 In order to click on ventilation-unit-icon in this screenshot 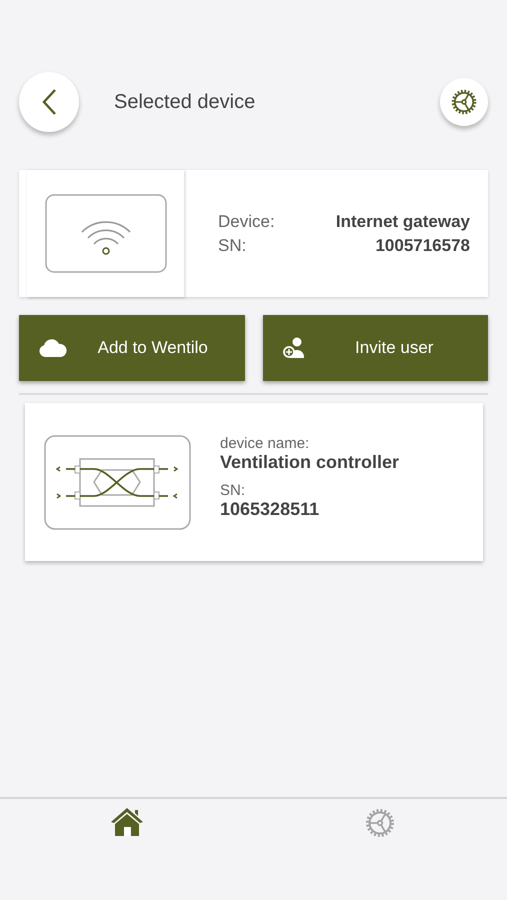, I will do `click(117, 482)`.